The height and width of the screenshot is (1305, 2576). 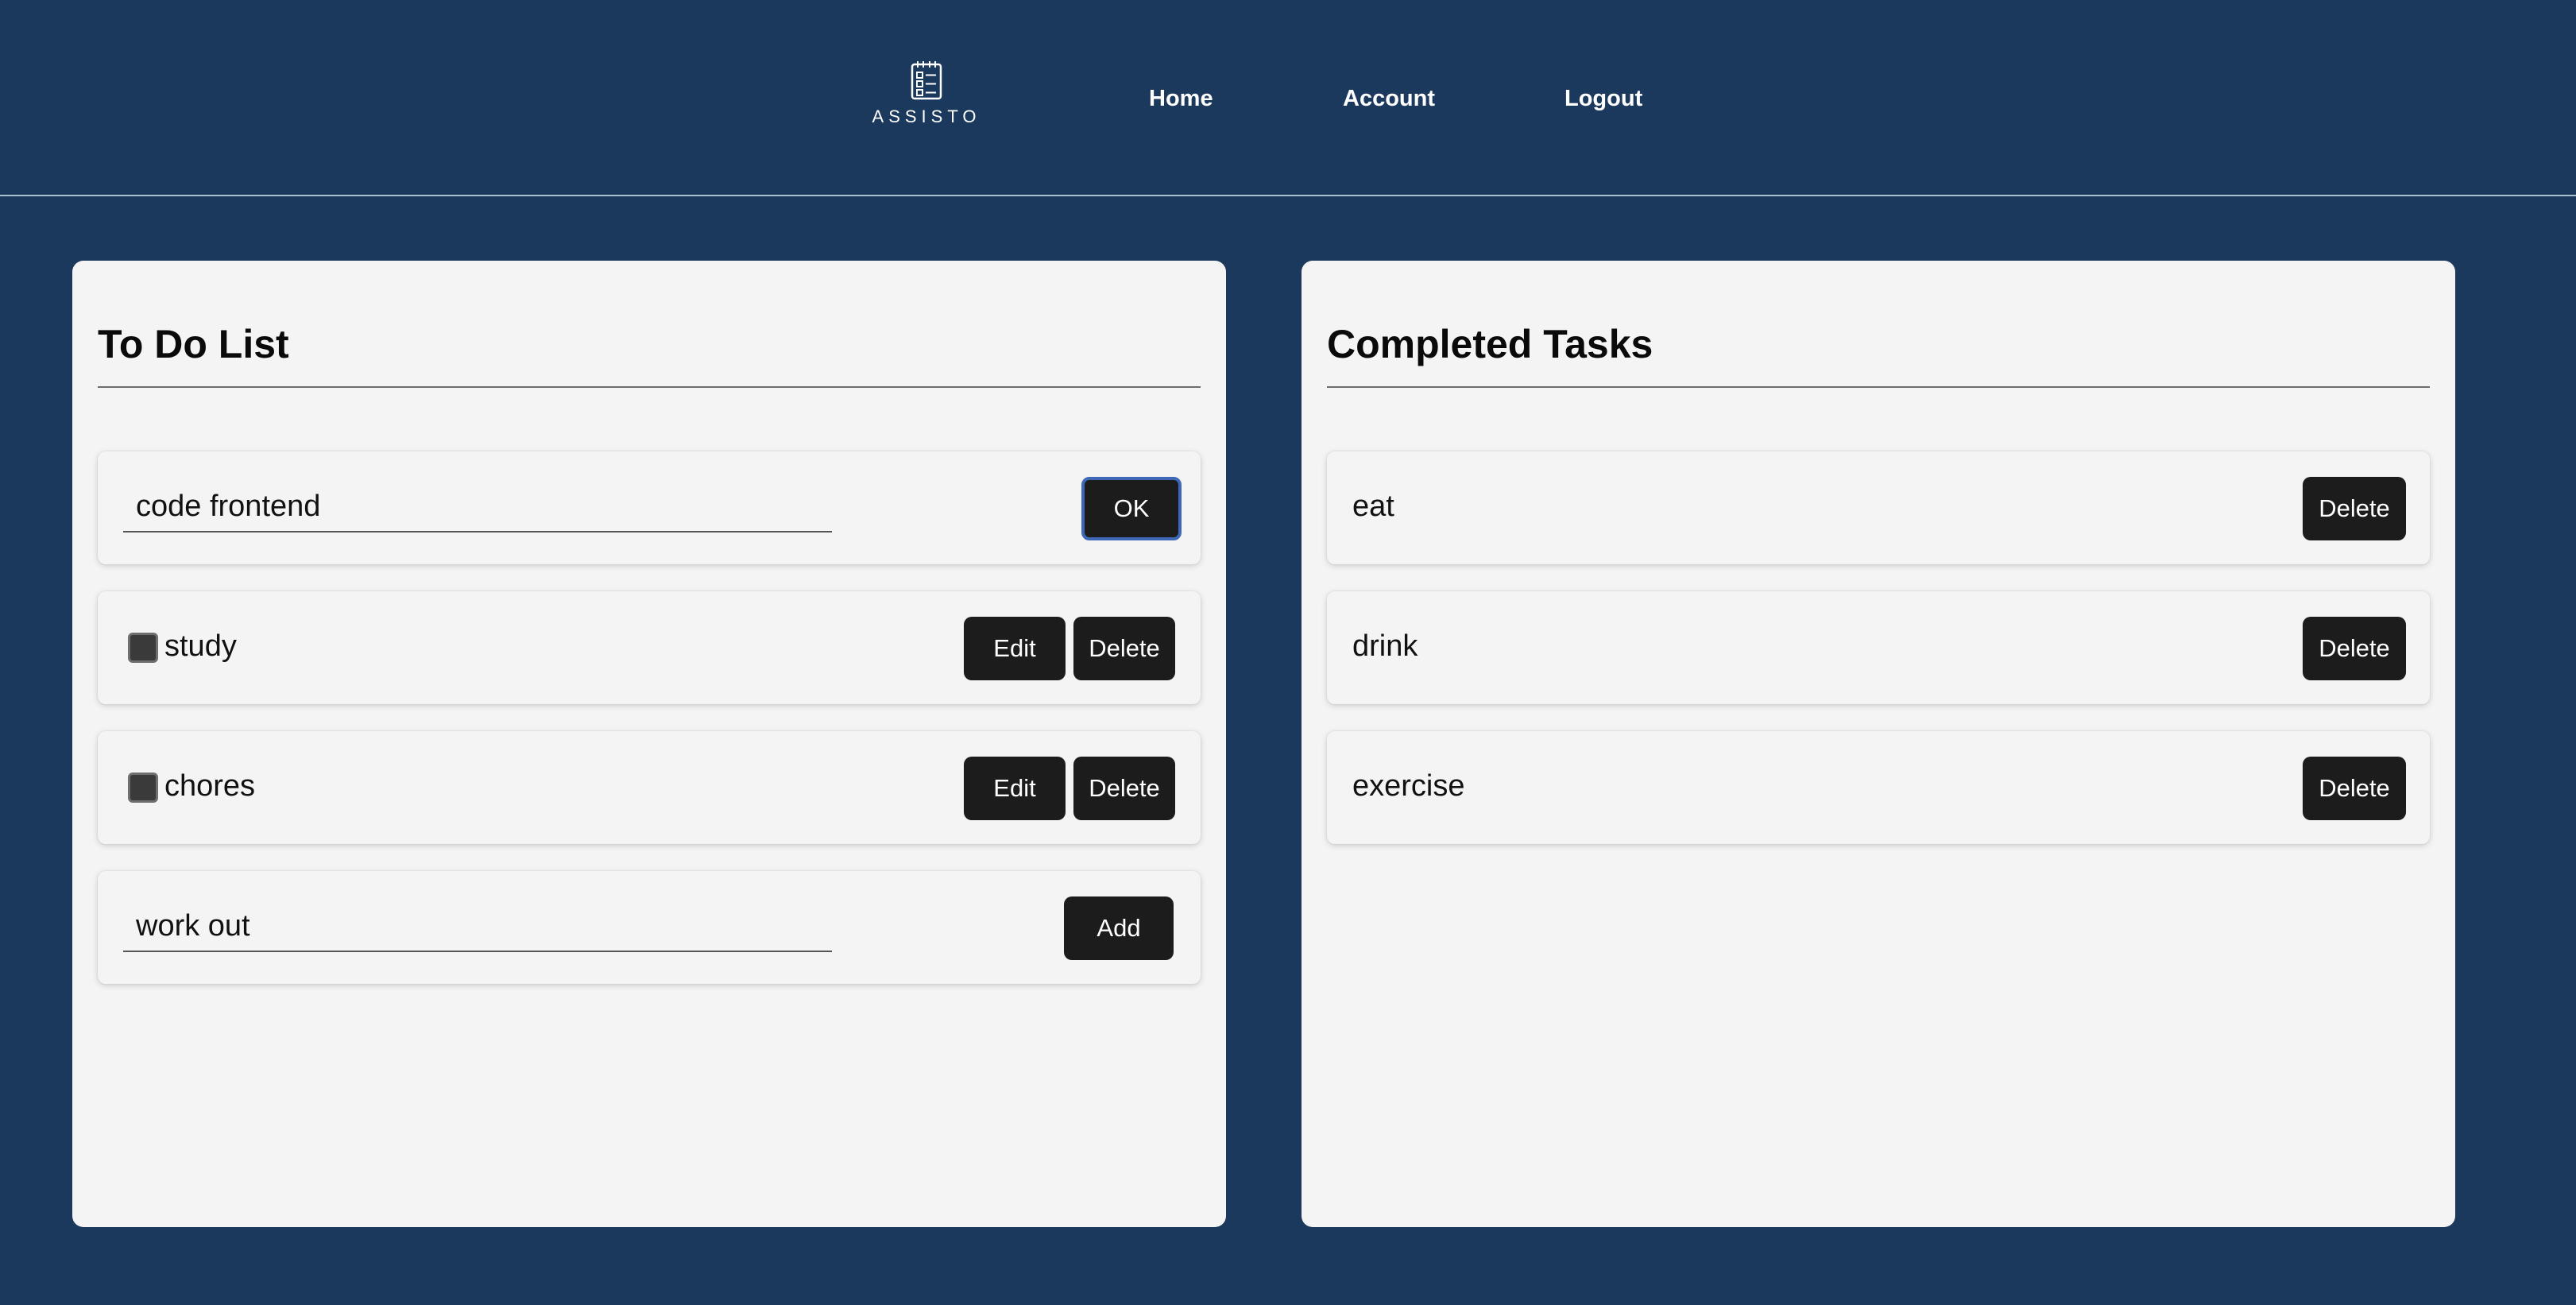 I want to click on completed-title-divider, so click(x=1878, y=387).